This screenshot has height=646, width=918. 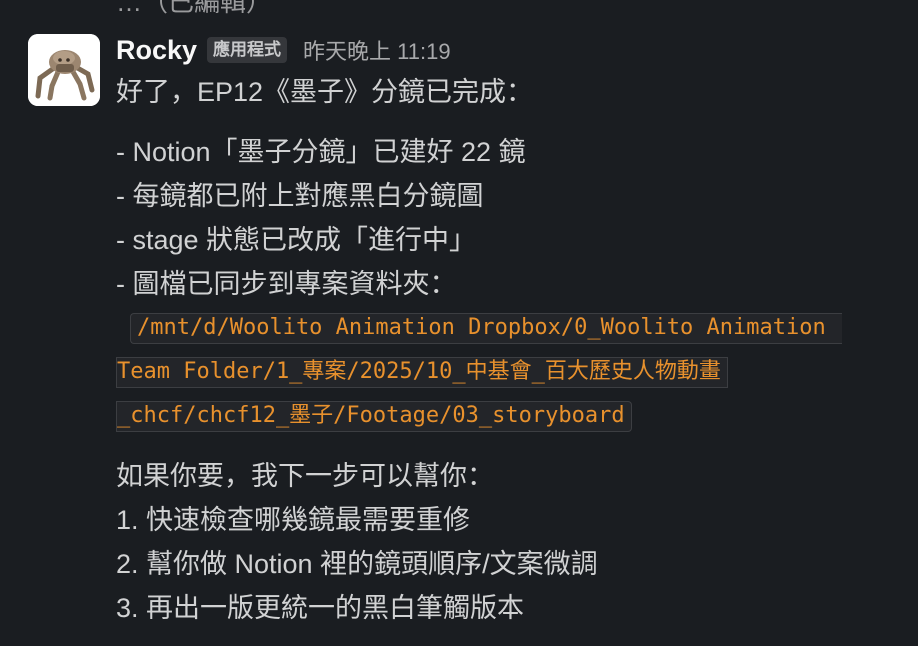 What do you see at coordinates (286, 284) in the screenshot?
I see `bullet-item: - 圖檔已同步到專案資料夾：` at bounding box center [286, 284].